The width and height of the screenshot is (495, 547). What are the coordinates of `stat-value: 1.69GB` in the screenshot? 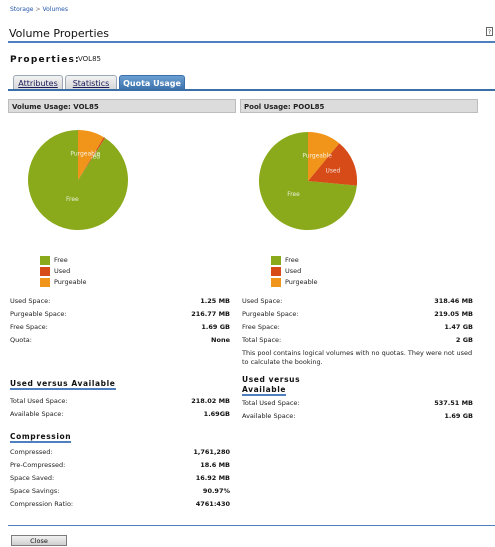 It's located at (216, 414).